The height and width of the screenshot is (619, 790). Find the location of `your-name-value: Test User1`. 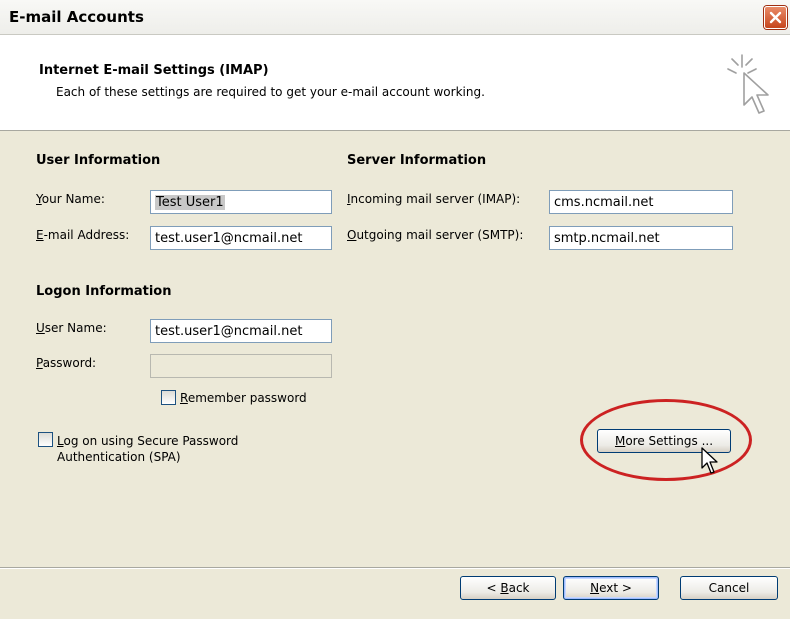

your-name-value: Test User1 is located at coordinates (190, 202).